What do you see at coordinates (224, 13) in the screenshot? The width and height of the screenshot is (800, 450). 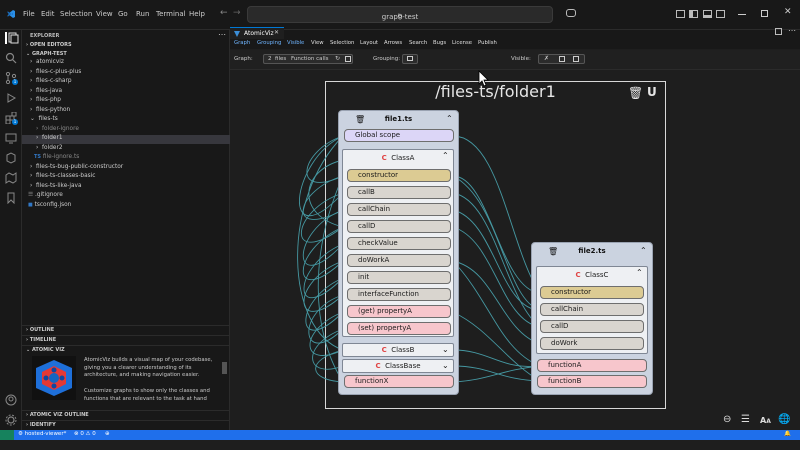 I see `back-arrow-icon: ←` at bounding box center [224, 13].